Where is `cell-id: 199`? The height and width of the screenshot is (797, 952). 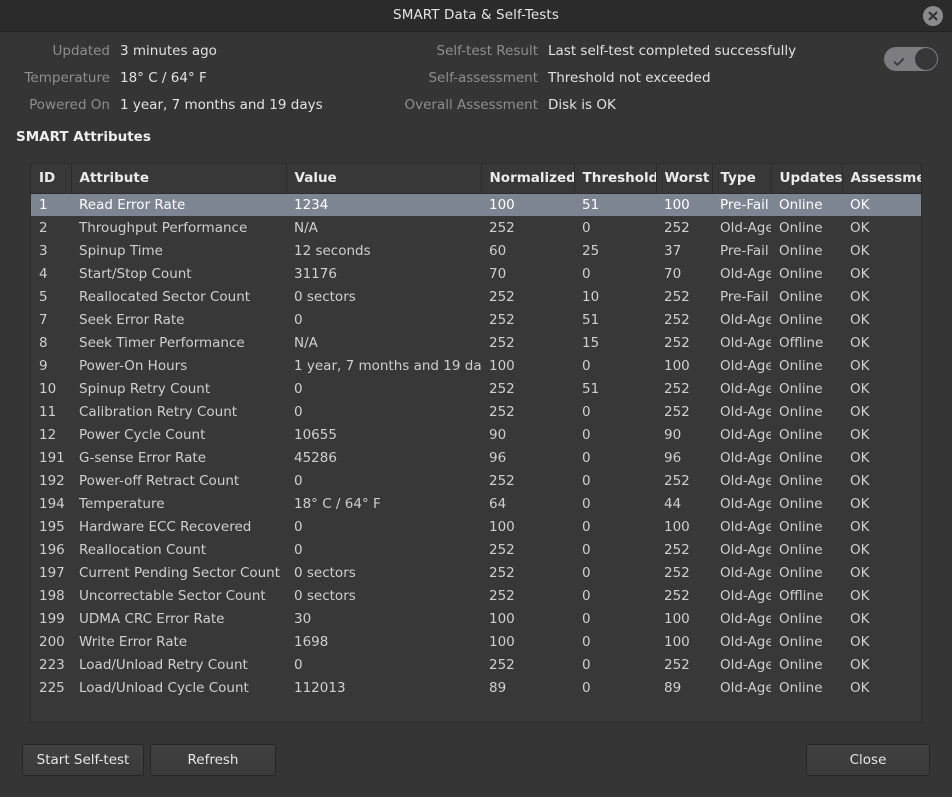
cell-id: 199 is located at coordinates (52, 618).